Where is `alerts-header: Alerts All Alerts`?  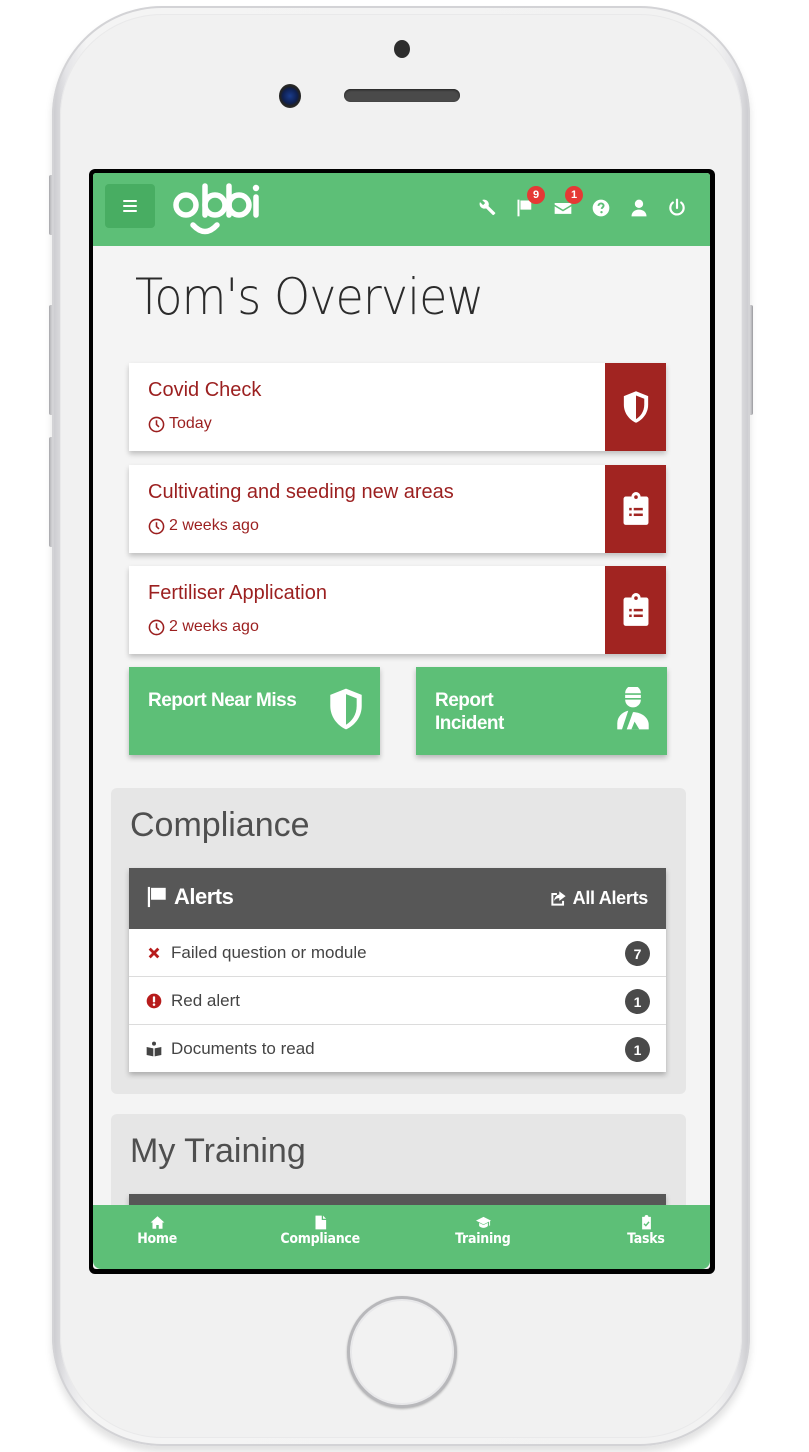 alerts-header: Alerts All Alerts is located at coordinates (397, 898).